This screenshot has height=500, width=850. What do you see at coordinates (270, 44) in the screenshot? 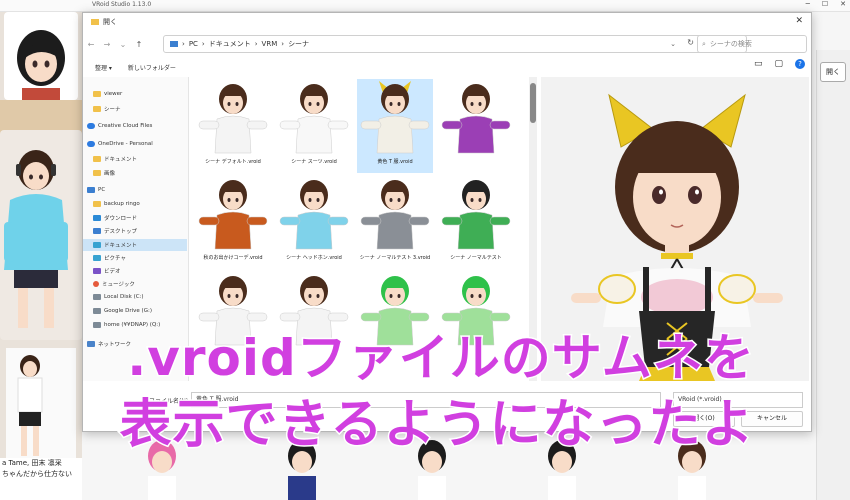
I see `breadcrumb-item: VRM` at bounding box center [270, 44].